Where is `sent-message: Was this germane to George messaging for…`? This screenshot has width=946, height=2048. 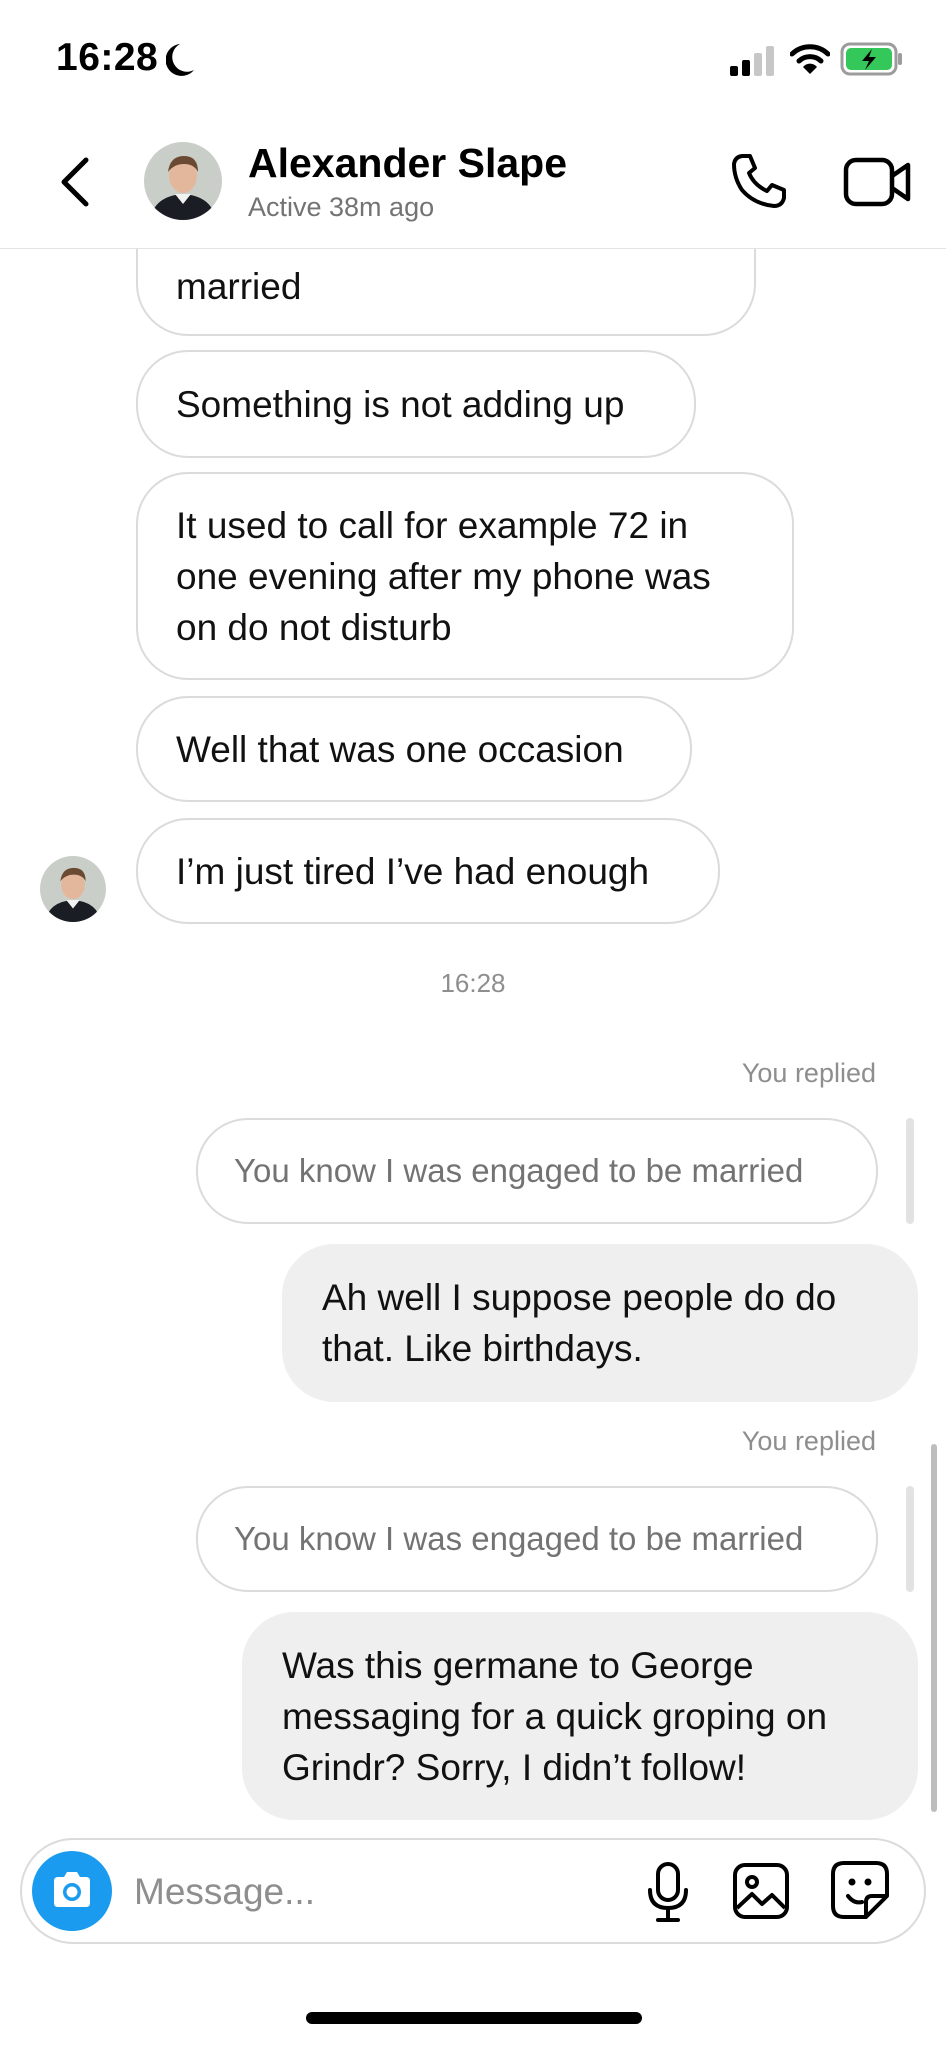
sent-message: Was this germane to George messaging for… is located at coordinates (580, 1716).